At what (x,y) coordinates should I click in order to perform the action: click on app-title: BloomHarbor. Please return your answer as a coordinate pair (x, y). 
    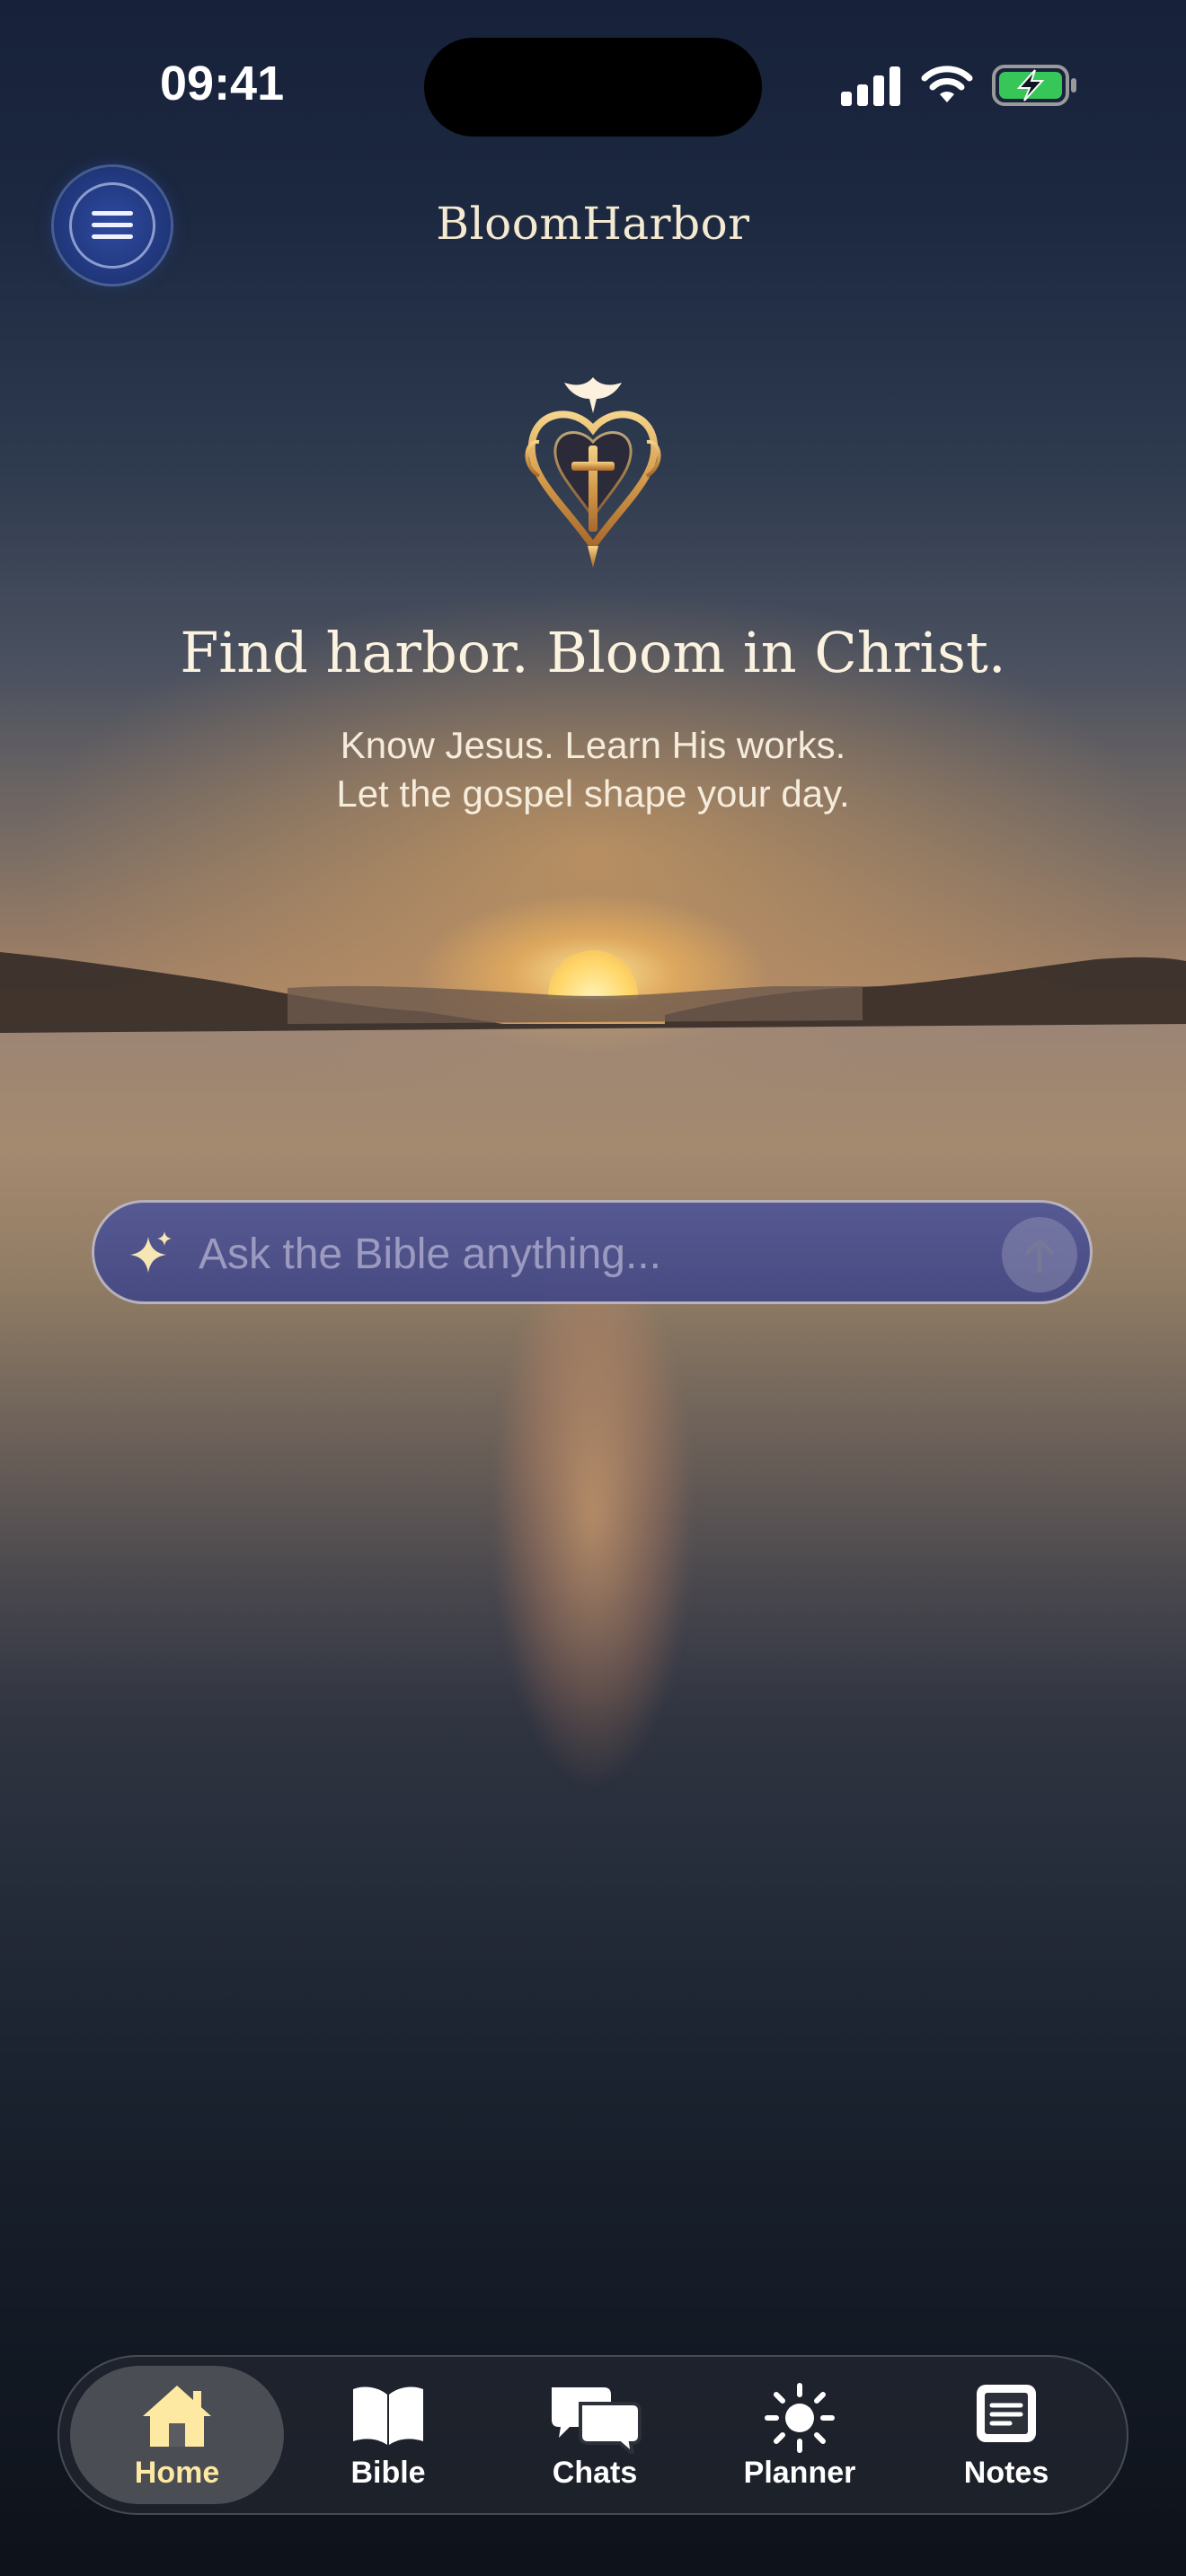
    Looking at the image, I should click on (593, 224).